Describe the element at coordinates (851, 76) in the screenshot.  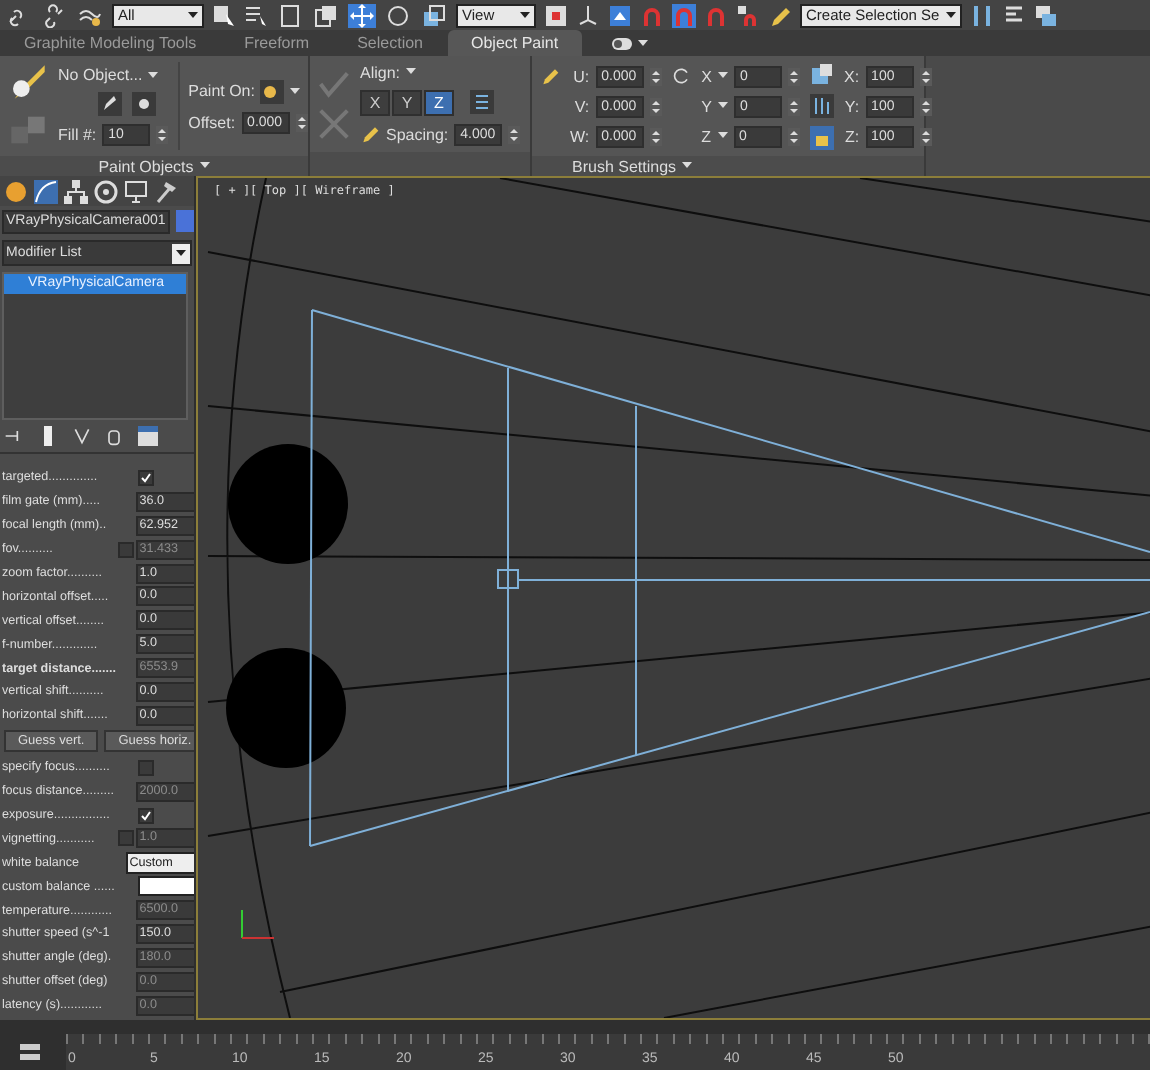
I see `field-label: X:` at that location.